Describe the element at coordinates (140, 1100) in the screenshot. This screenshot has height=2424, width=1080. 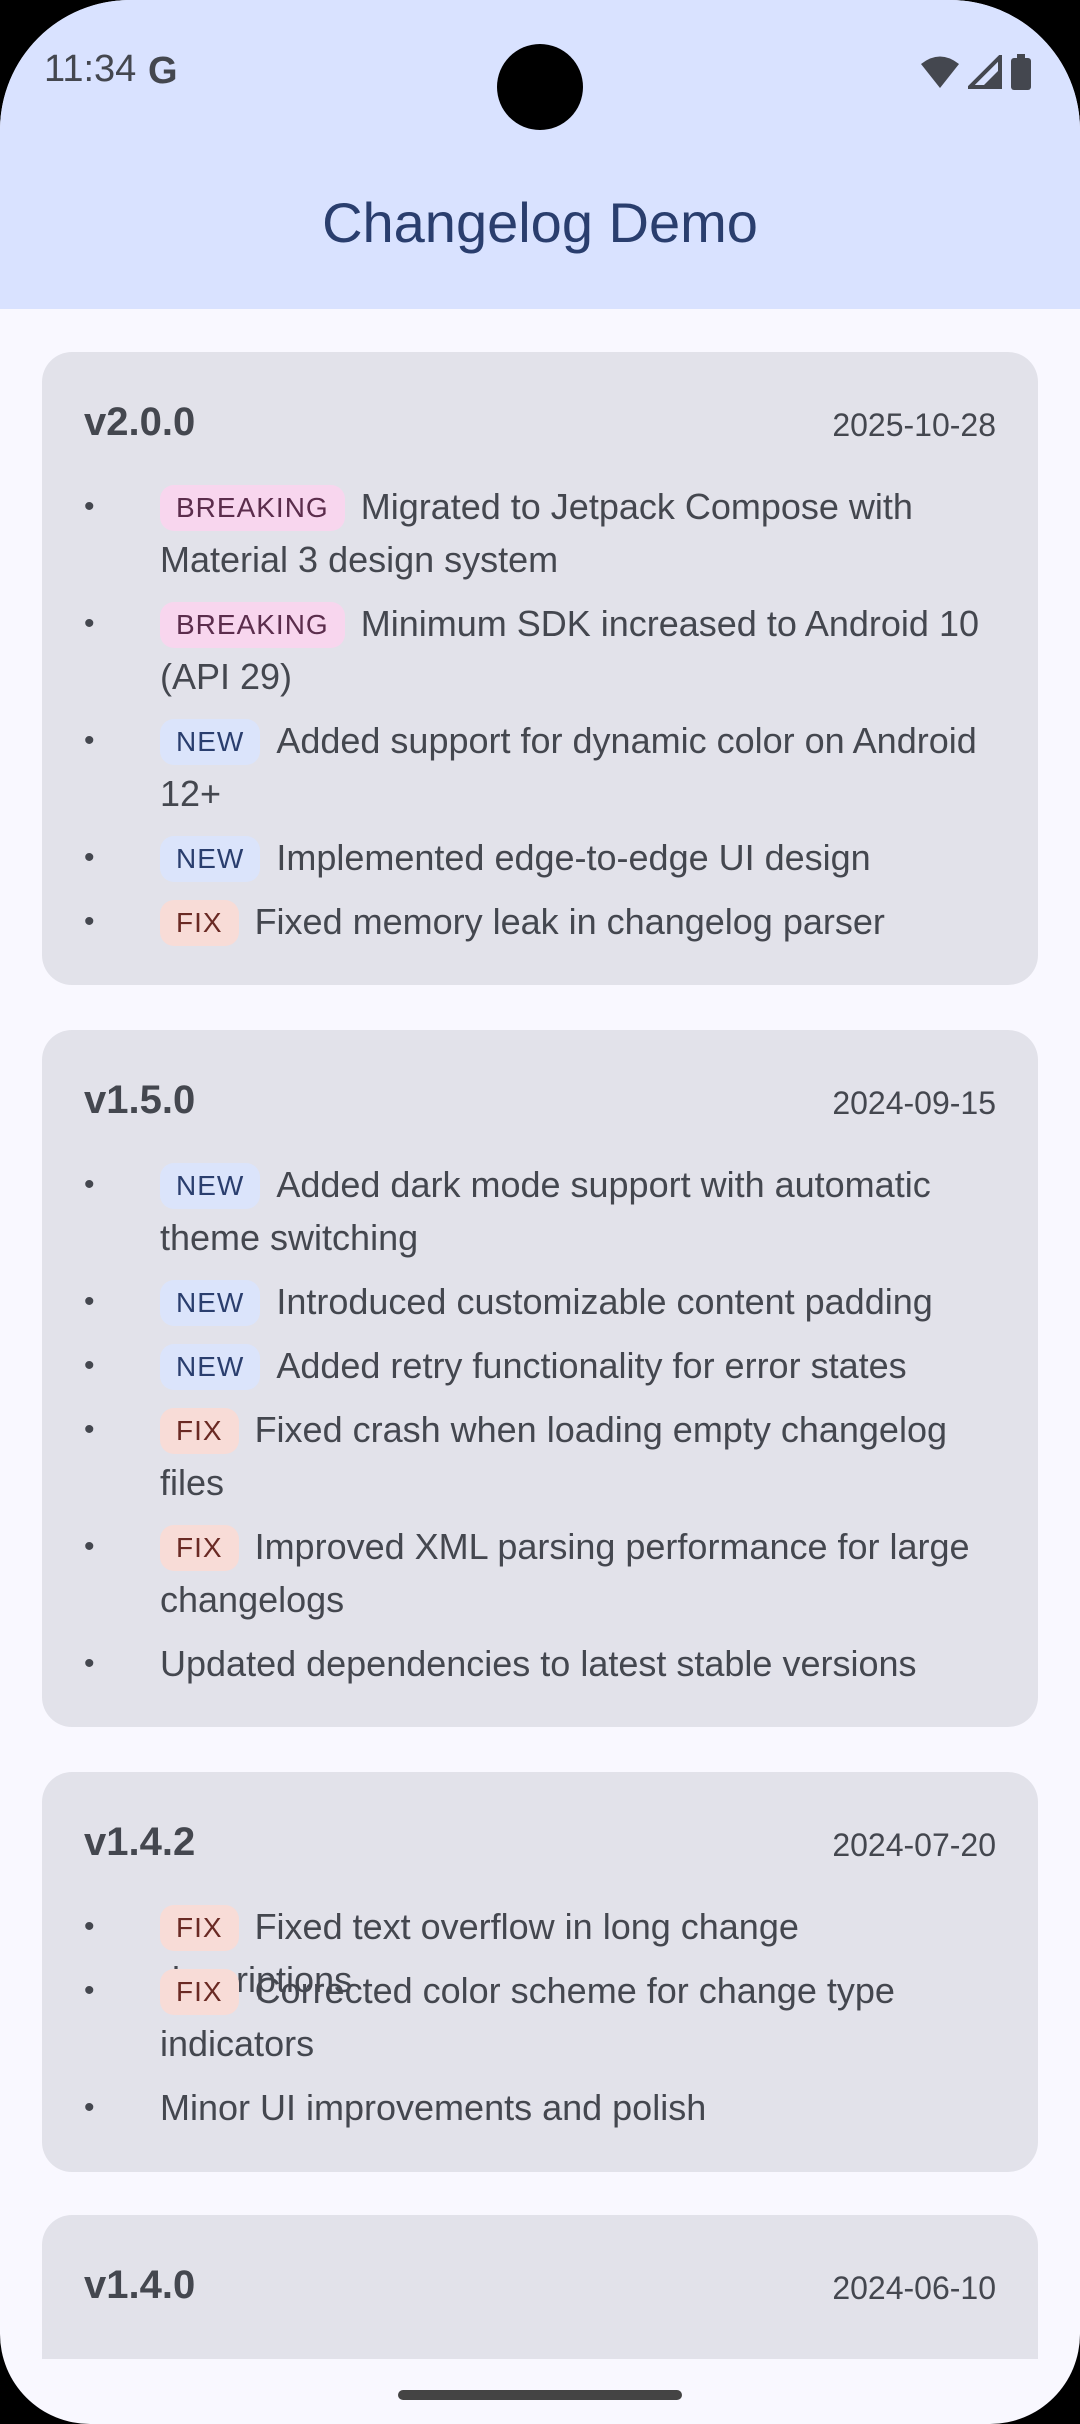
I see `release-version: v1.5.0` at that location.